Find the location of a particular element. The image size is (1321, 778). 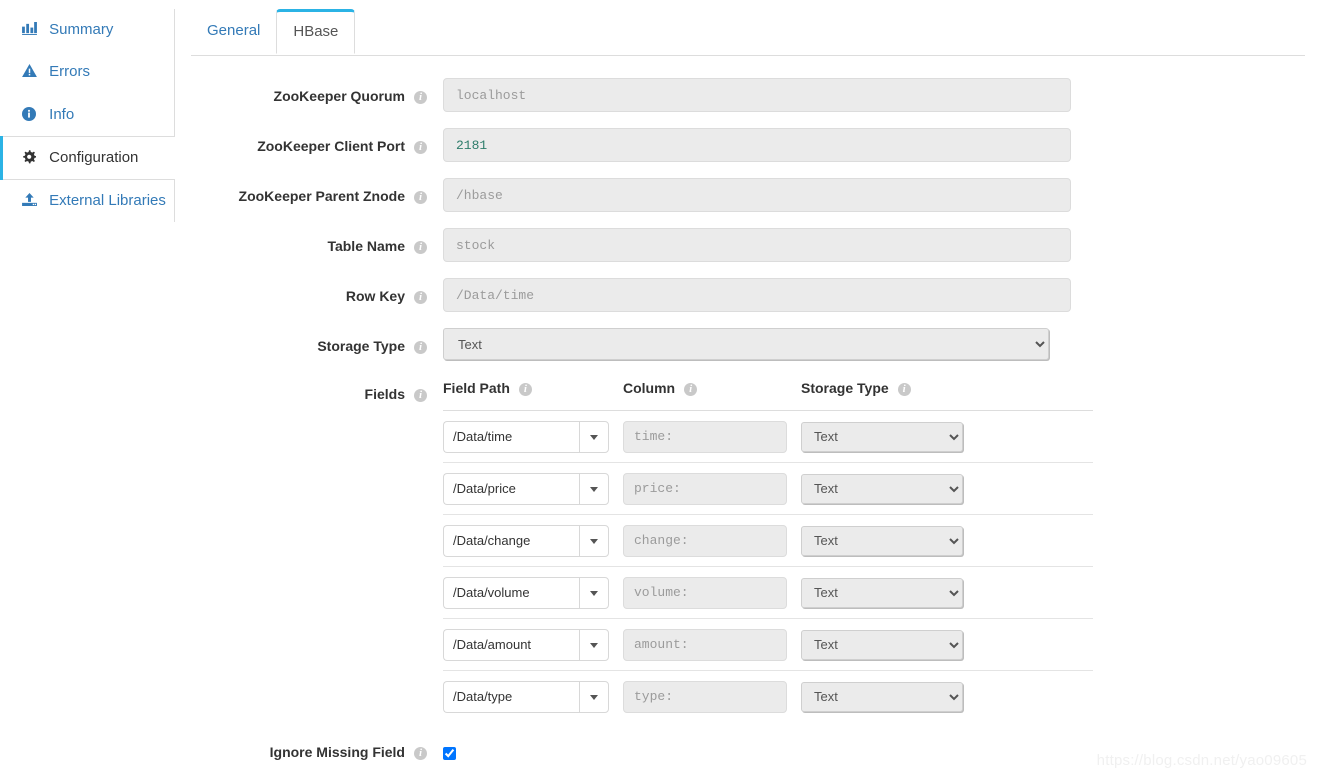

tab-general: General is located at coordinates (233, 30).